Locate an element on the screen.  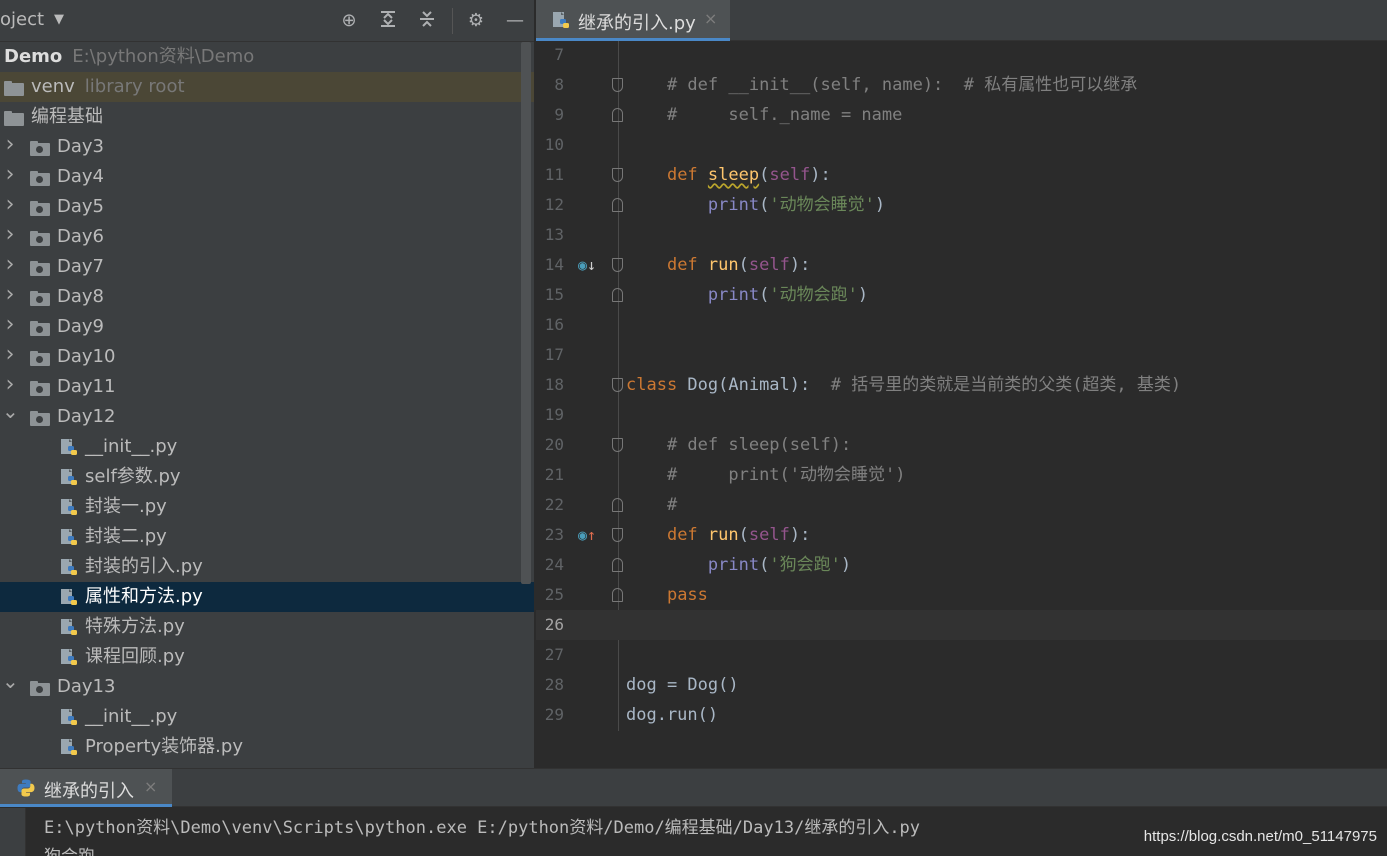
tree-folder-item: ⌄ Day13 is located at coordinates (267, 685).